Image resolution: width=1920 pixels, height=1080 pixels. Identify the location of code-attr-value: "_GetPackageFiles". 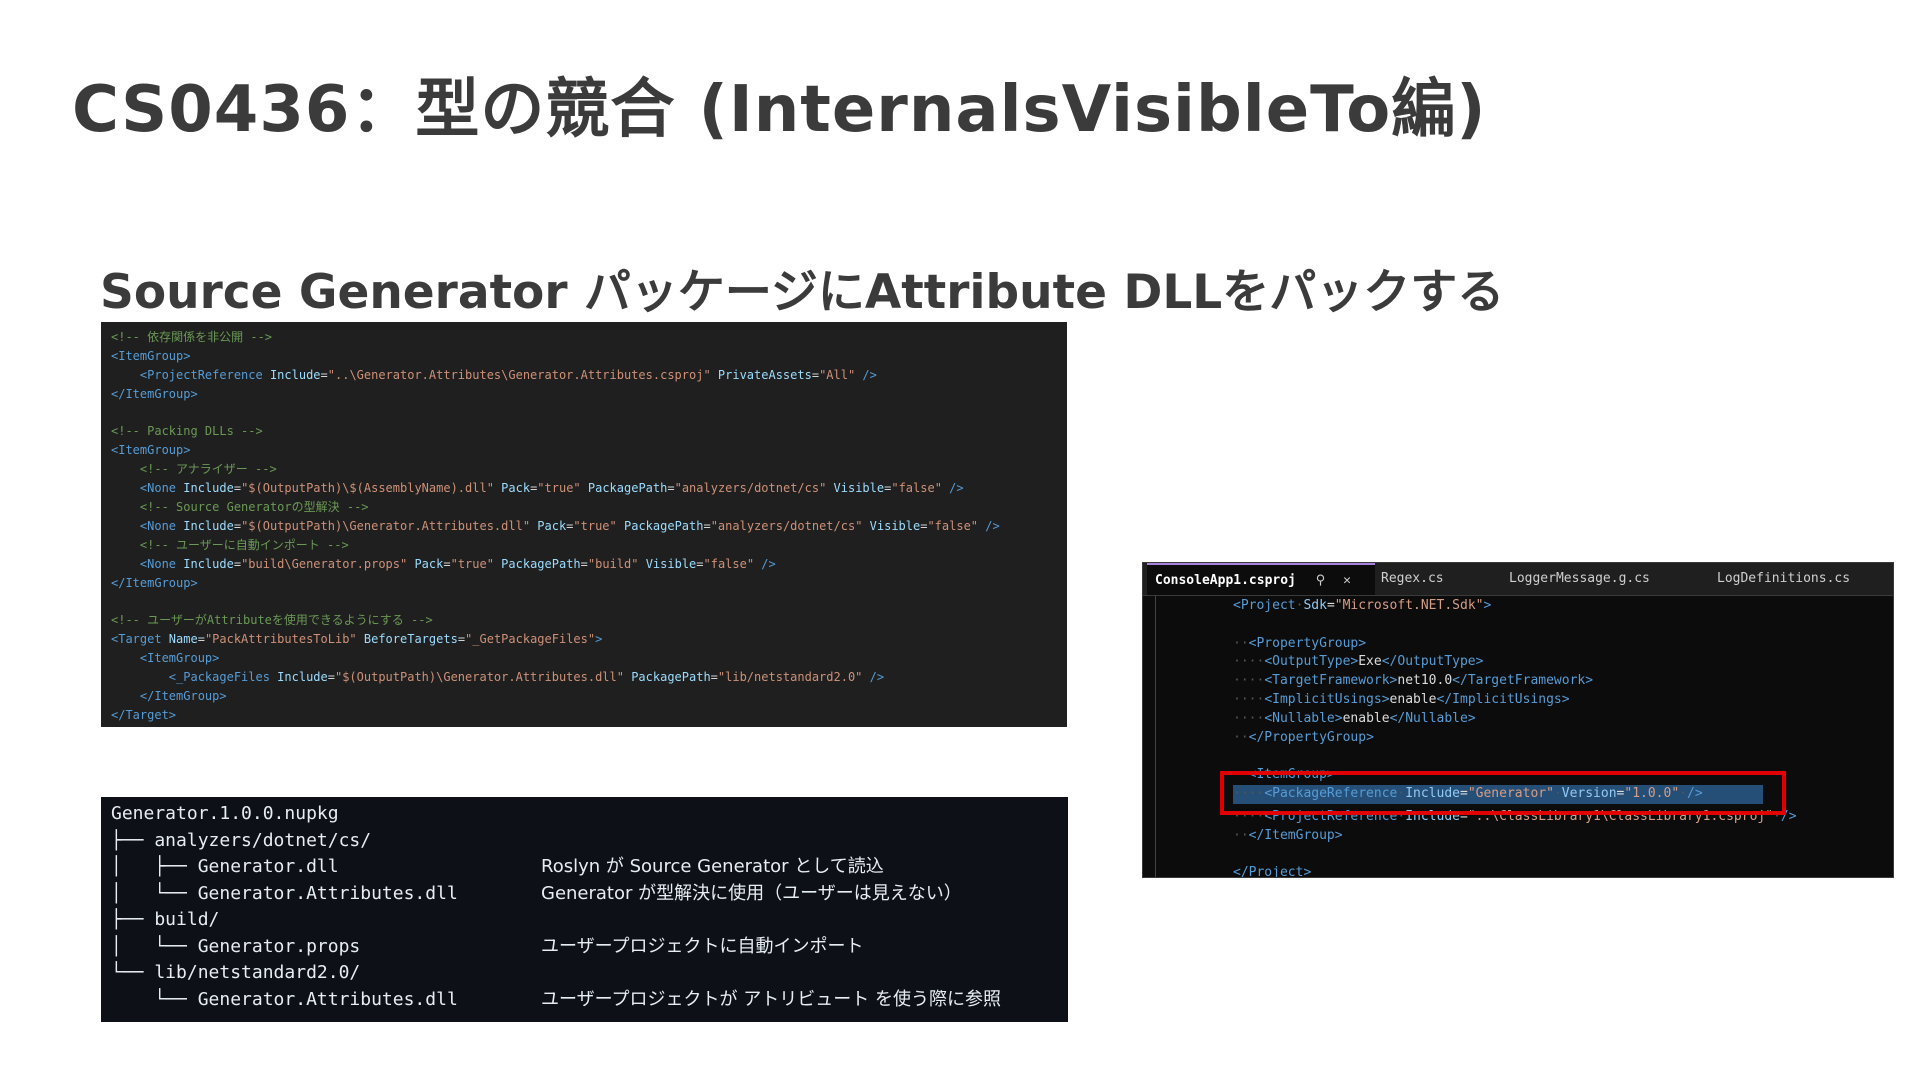
(530, 639).